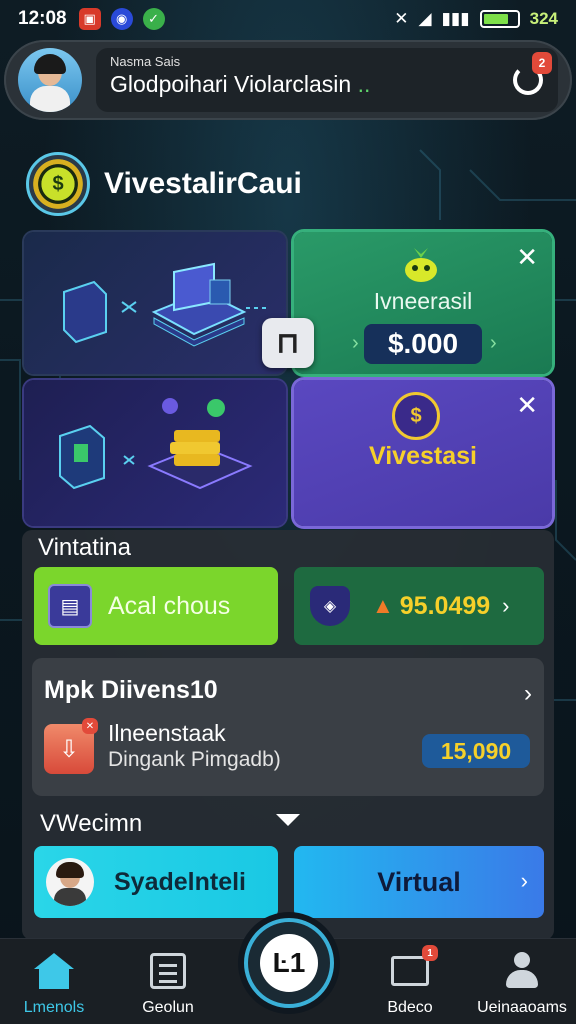 This screenshot has height=1024, width=576. What do you see at coordinates (89, 19) in the screenshot?
I see `notification-app-icon: ▣` at bounding box center [89, 19].